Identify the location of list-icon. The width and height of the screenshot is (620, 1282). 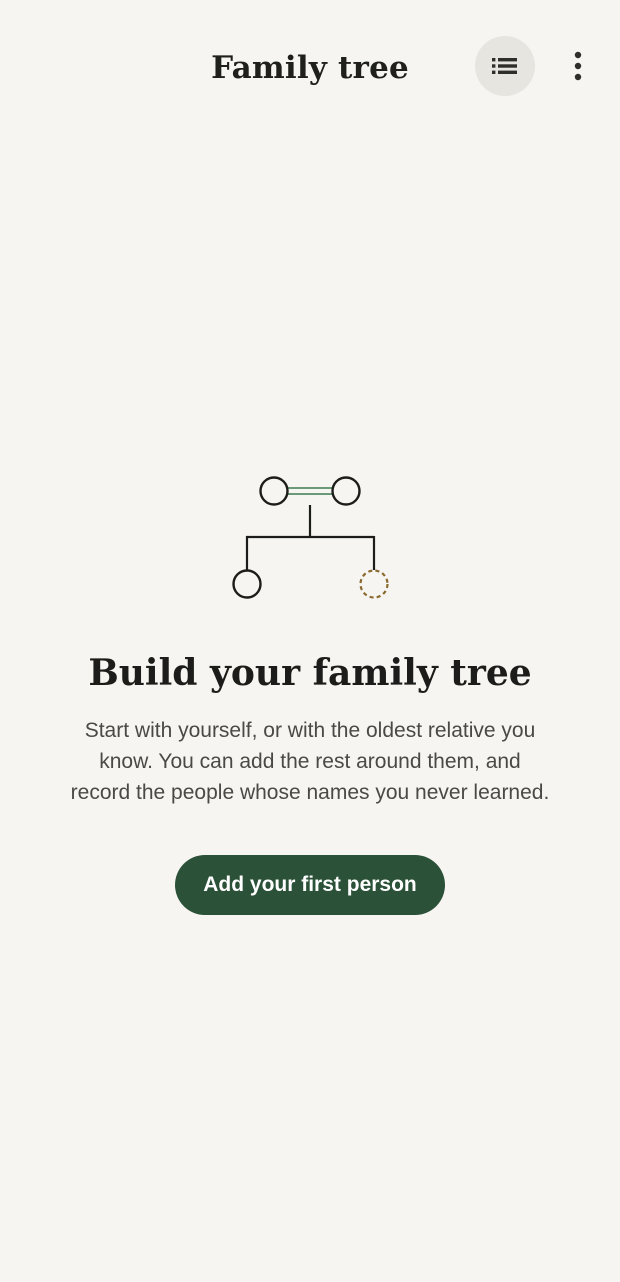
(504, 66).